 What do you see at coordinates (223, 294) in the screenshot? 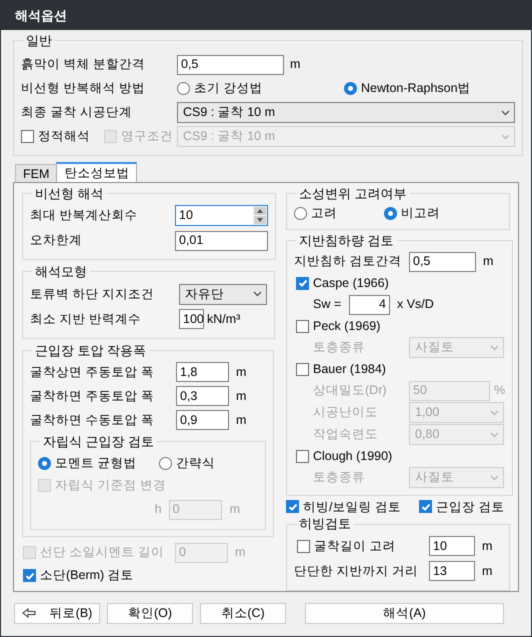
I see `dropdown: 자유단` at bounding box center [223, 294].